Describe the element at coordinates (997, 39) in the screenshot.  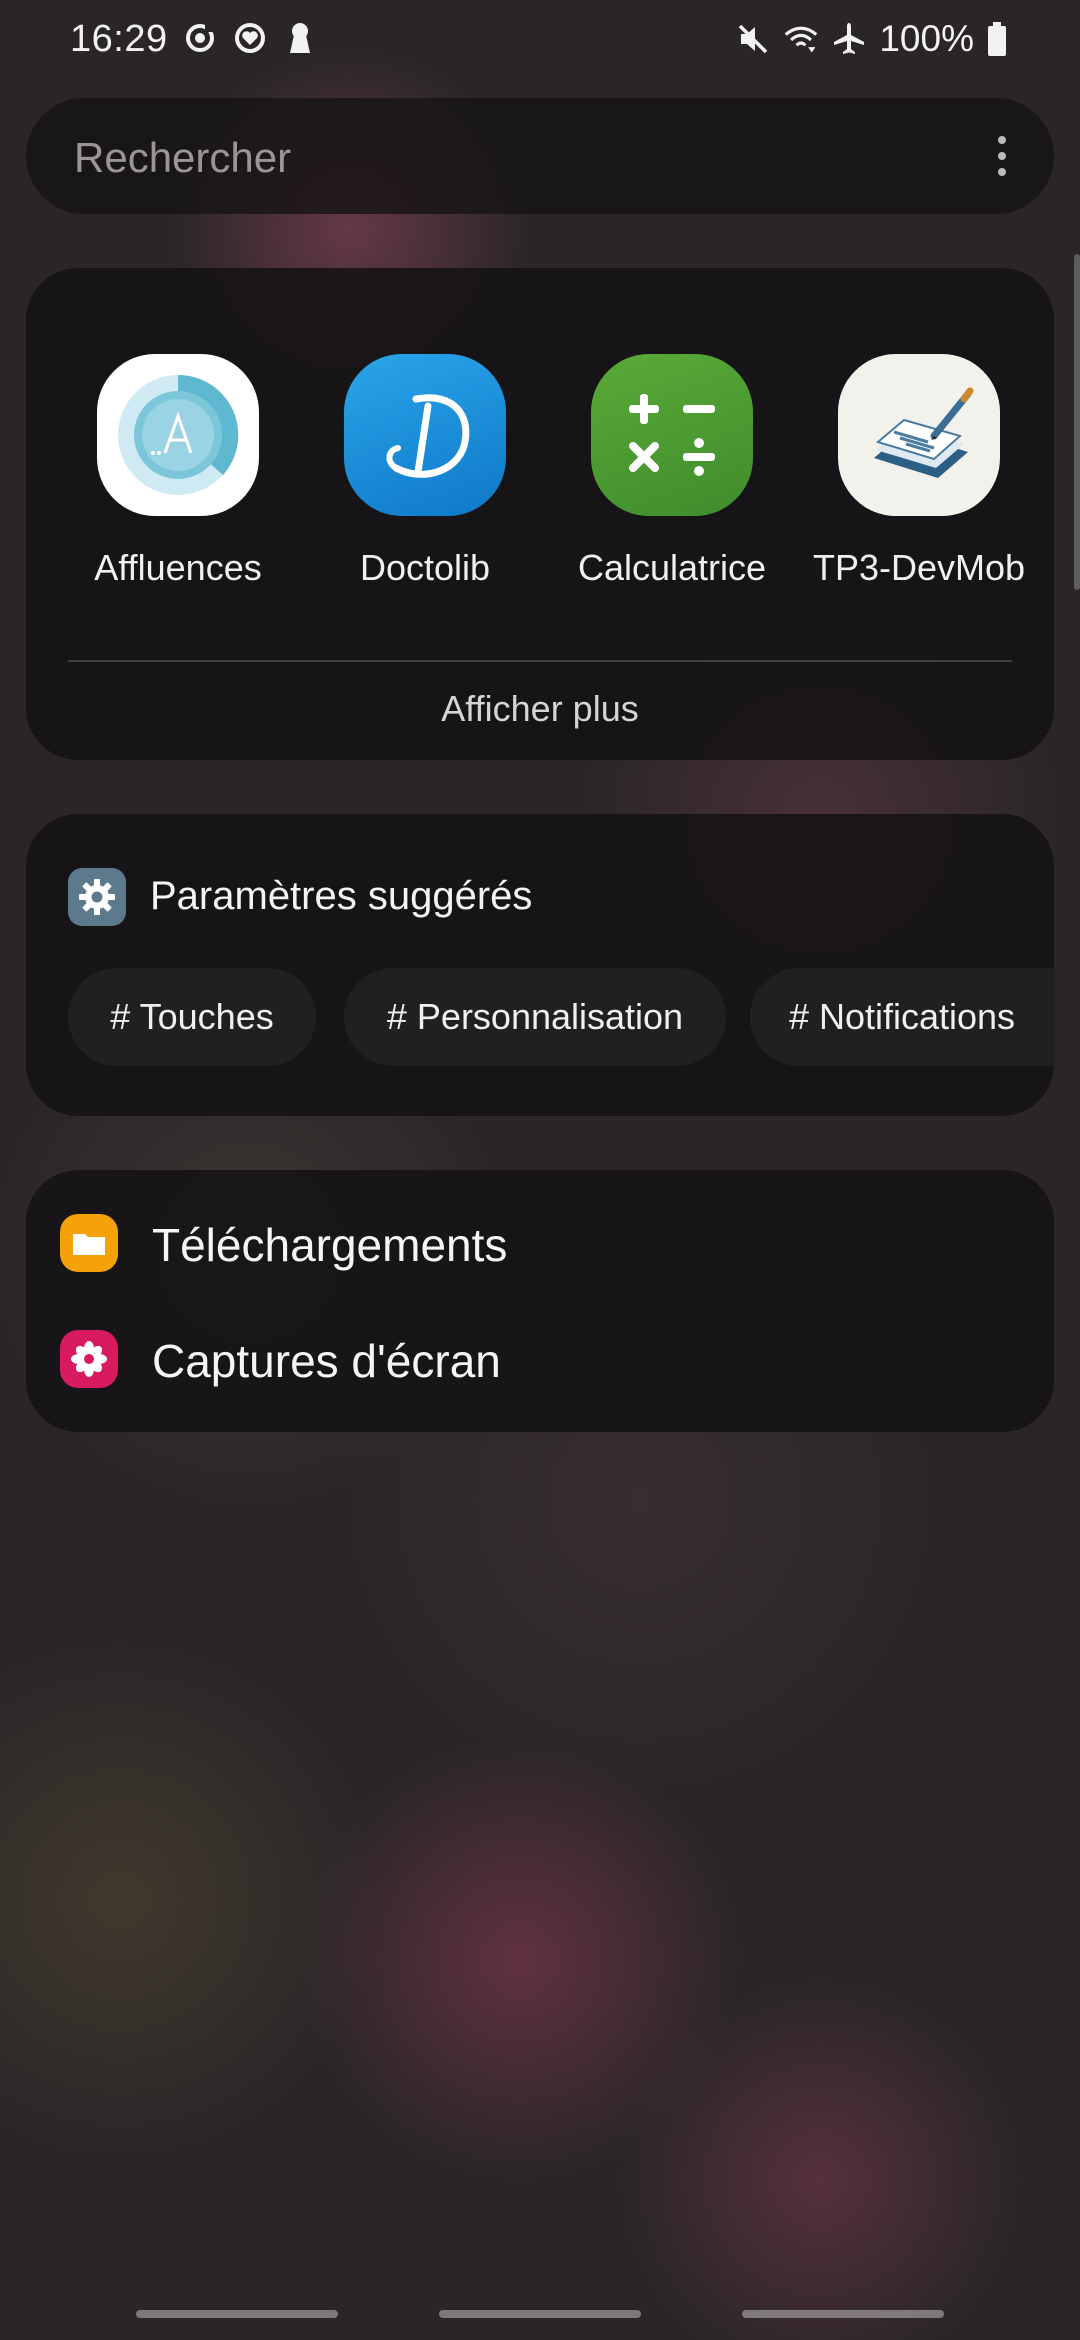
I see `battery-icon` at that location.